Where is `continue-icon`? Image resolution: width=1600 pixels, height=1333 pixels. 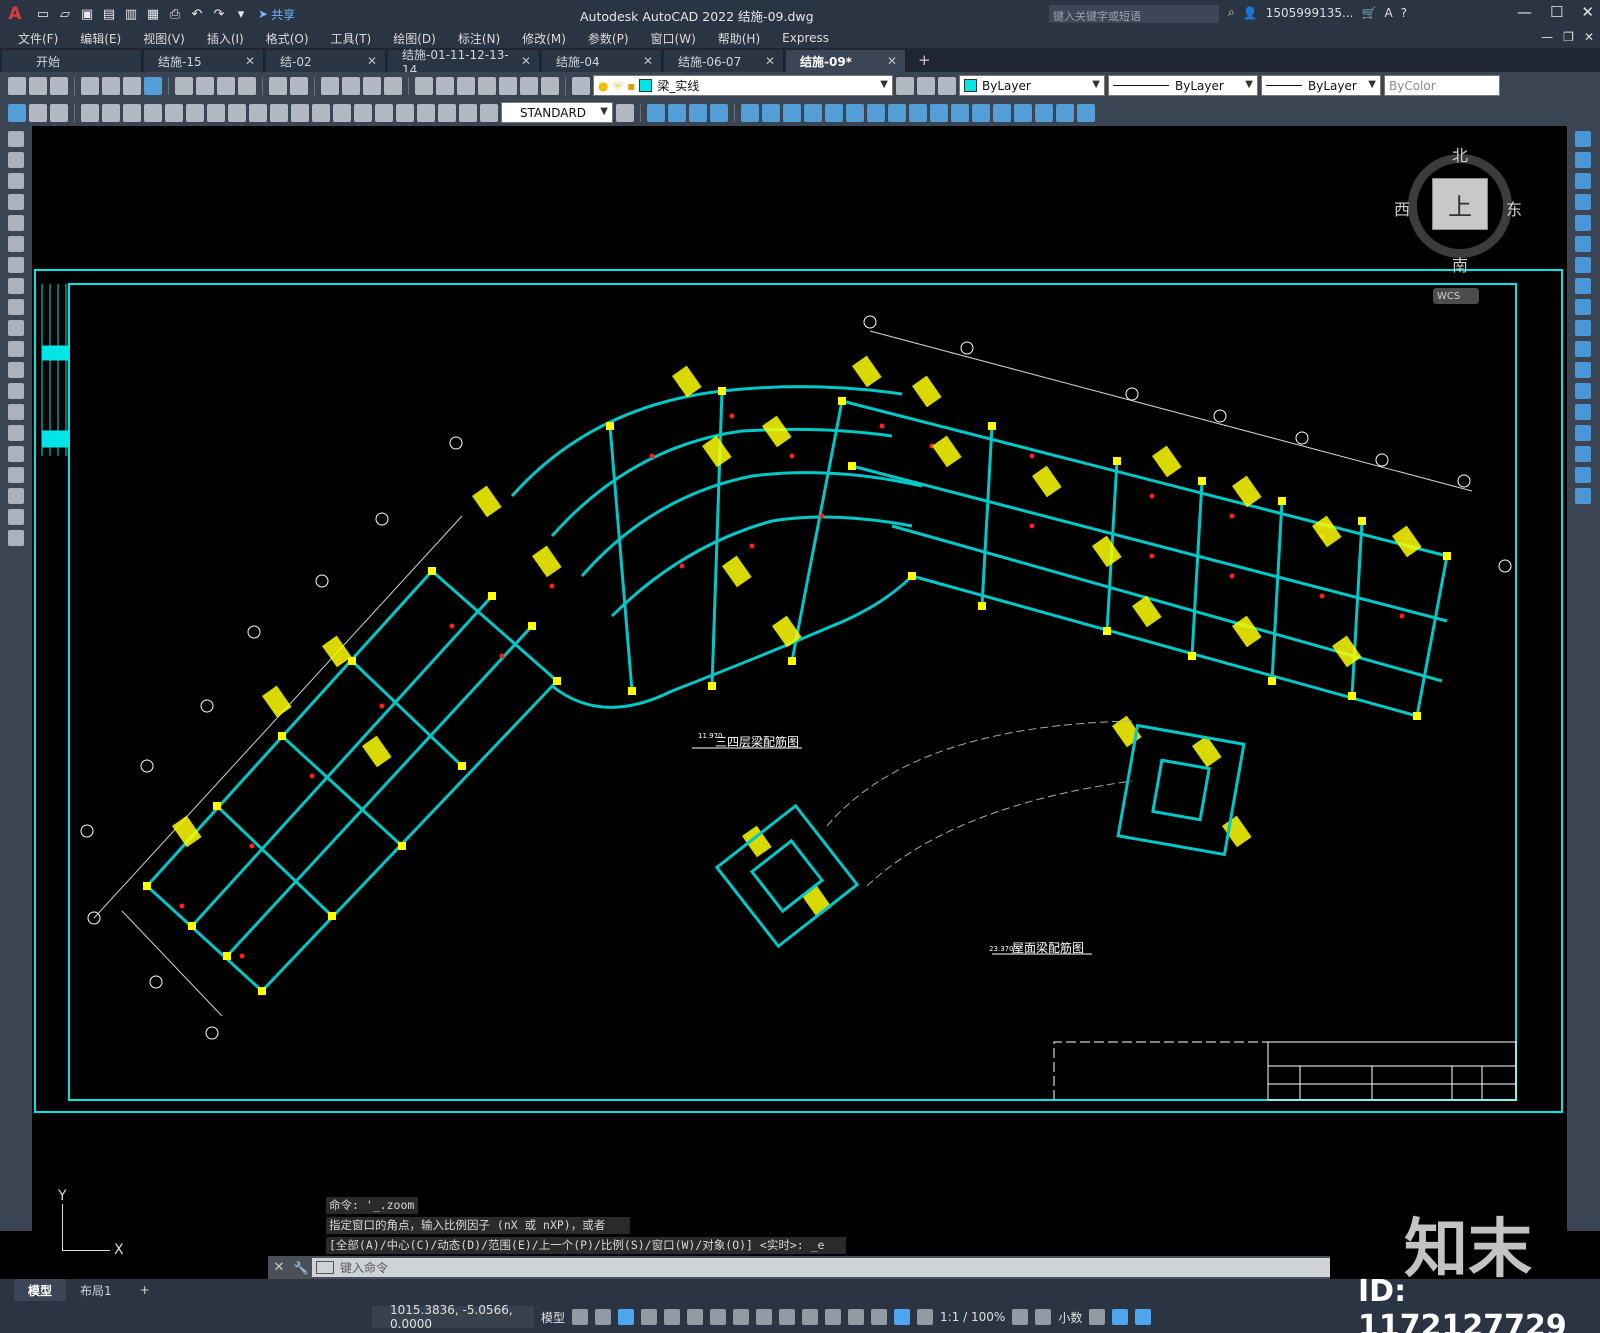 continue-icon is located at coordinates (300, 112).